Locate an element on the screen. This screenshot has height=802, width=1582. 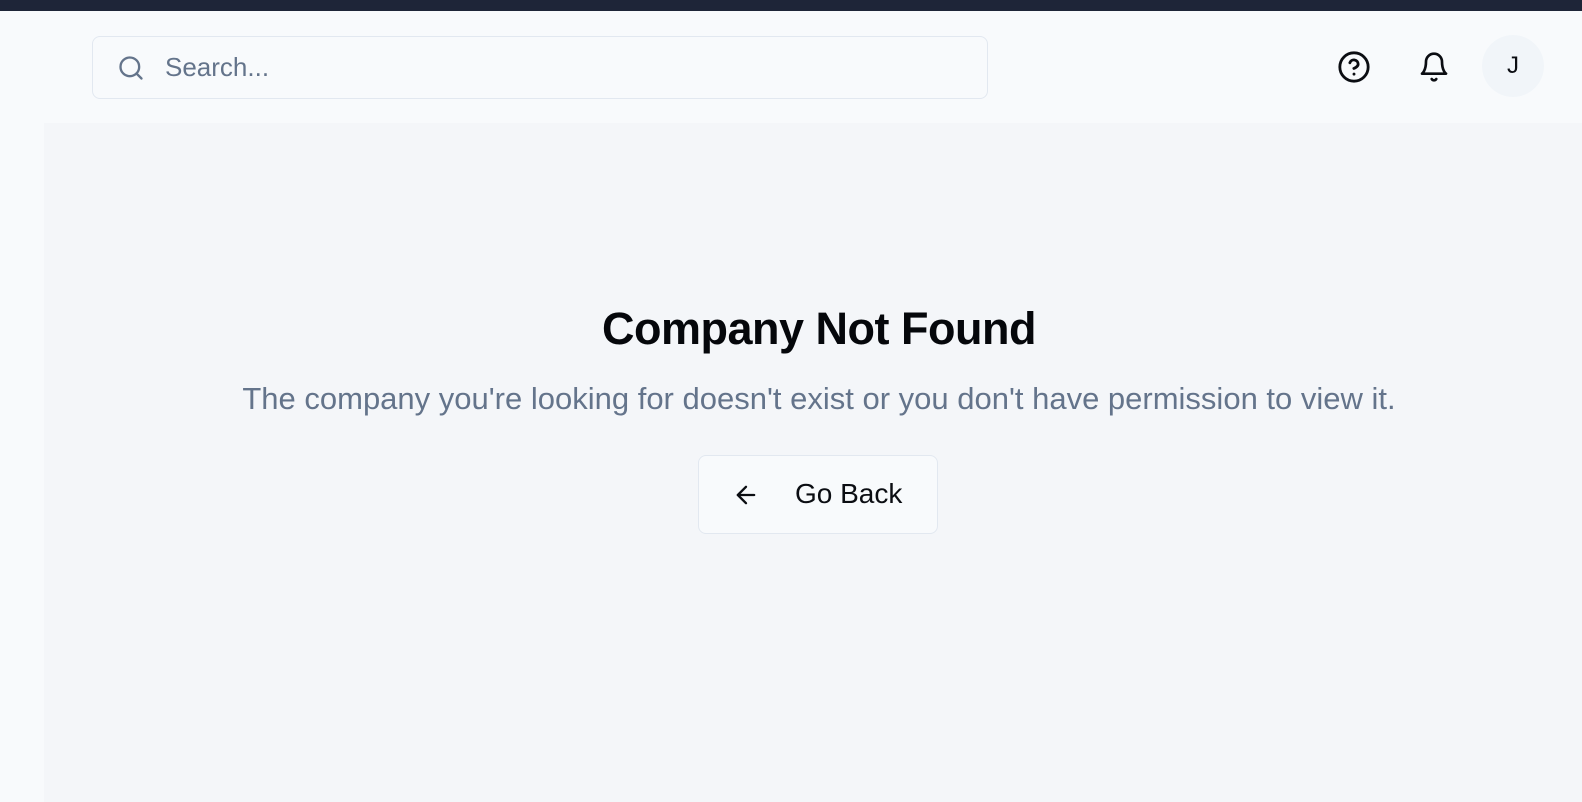
window-top-bar is located at coordinates (791, 5).